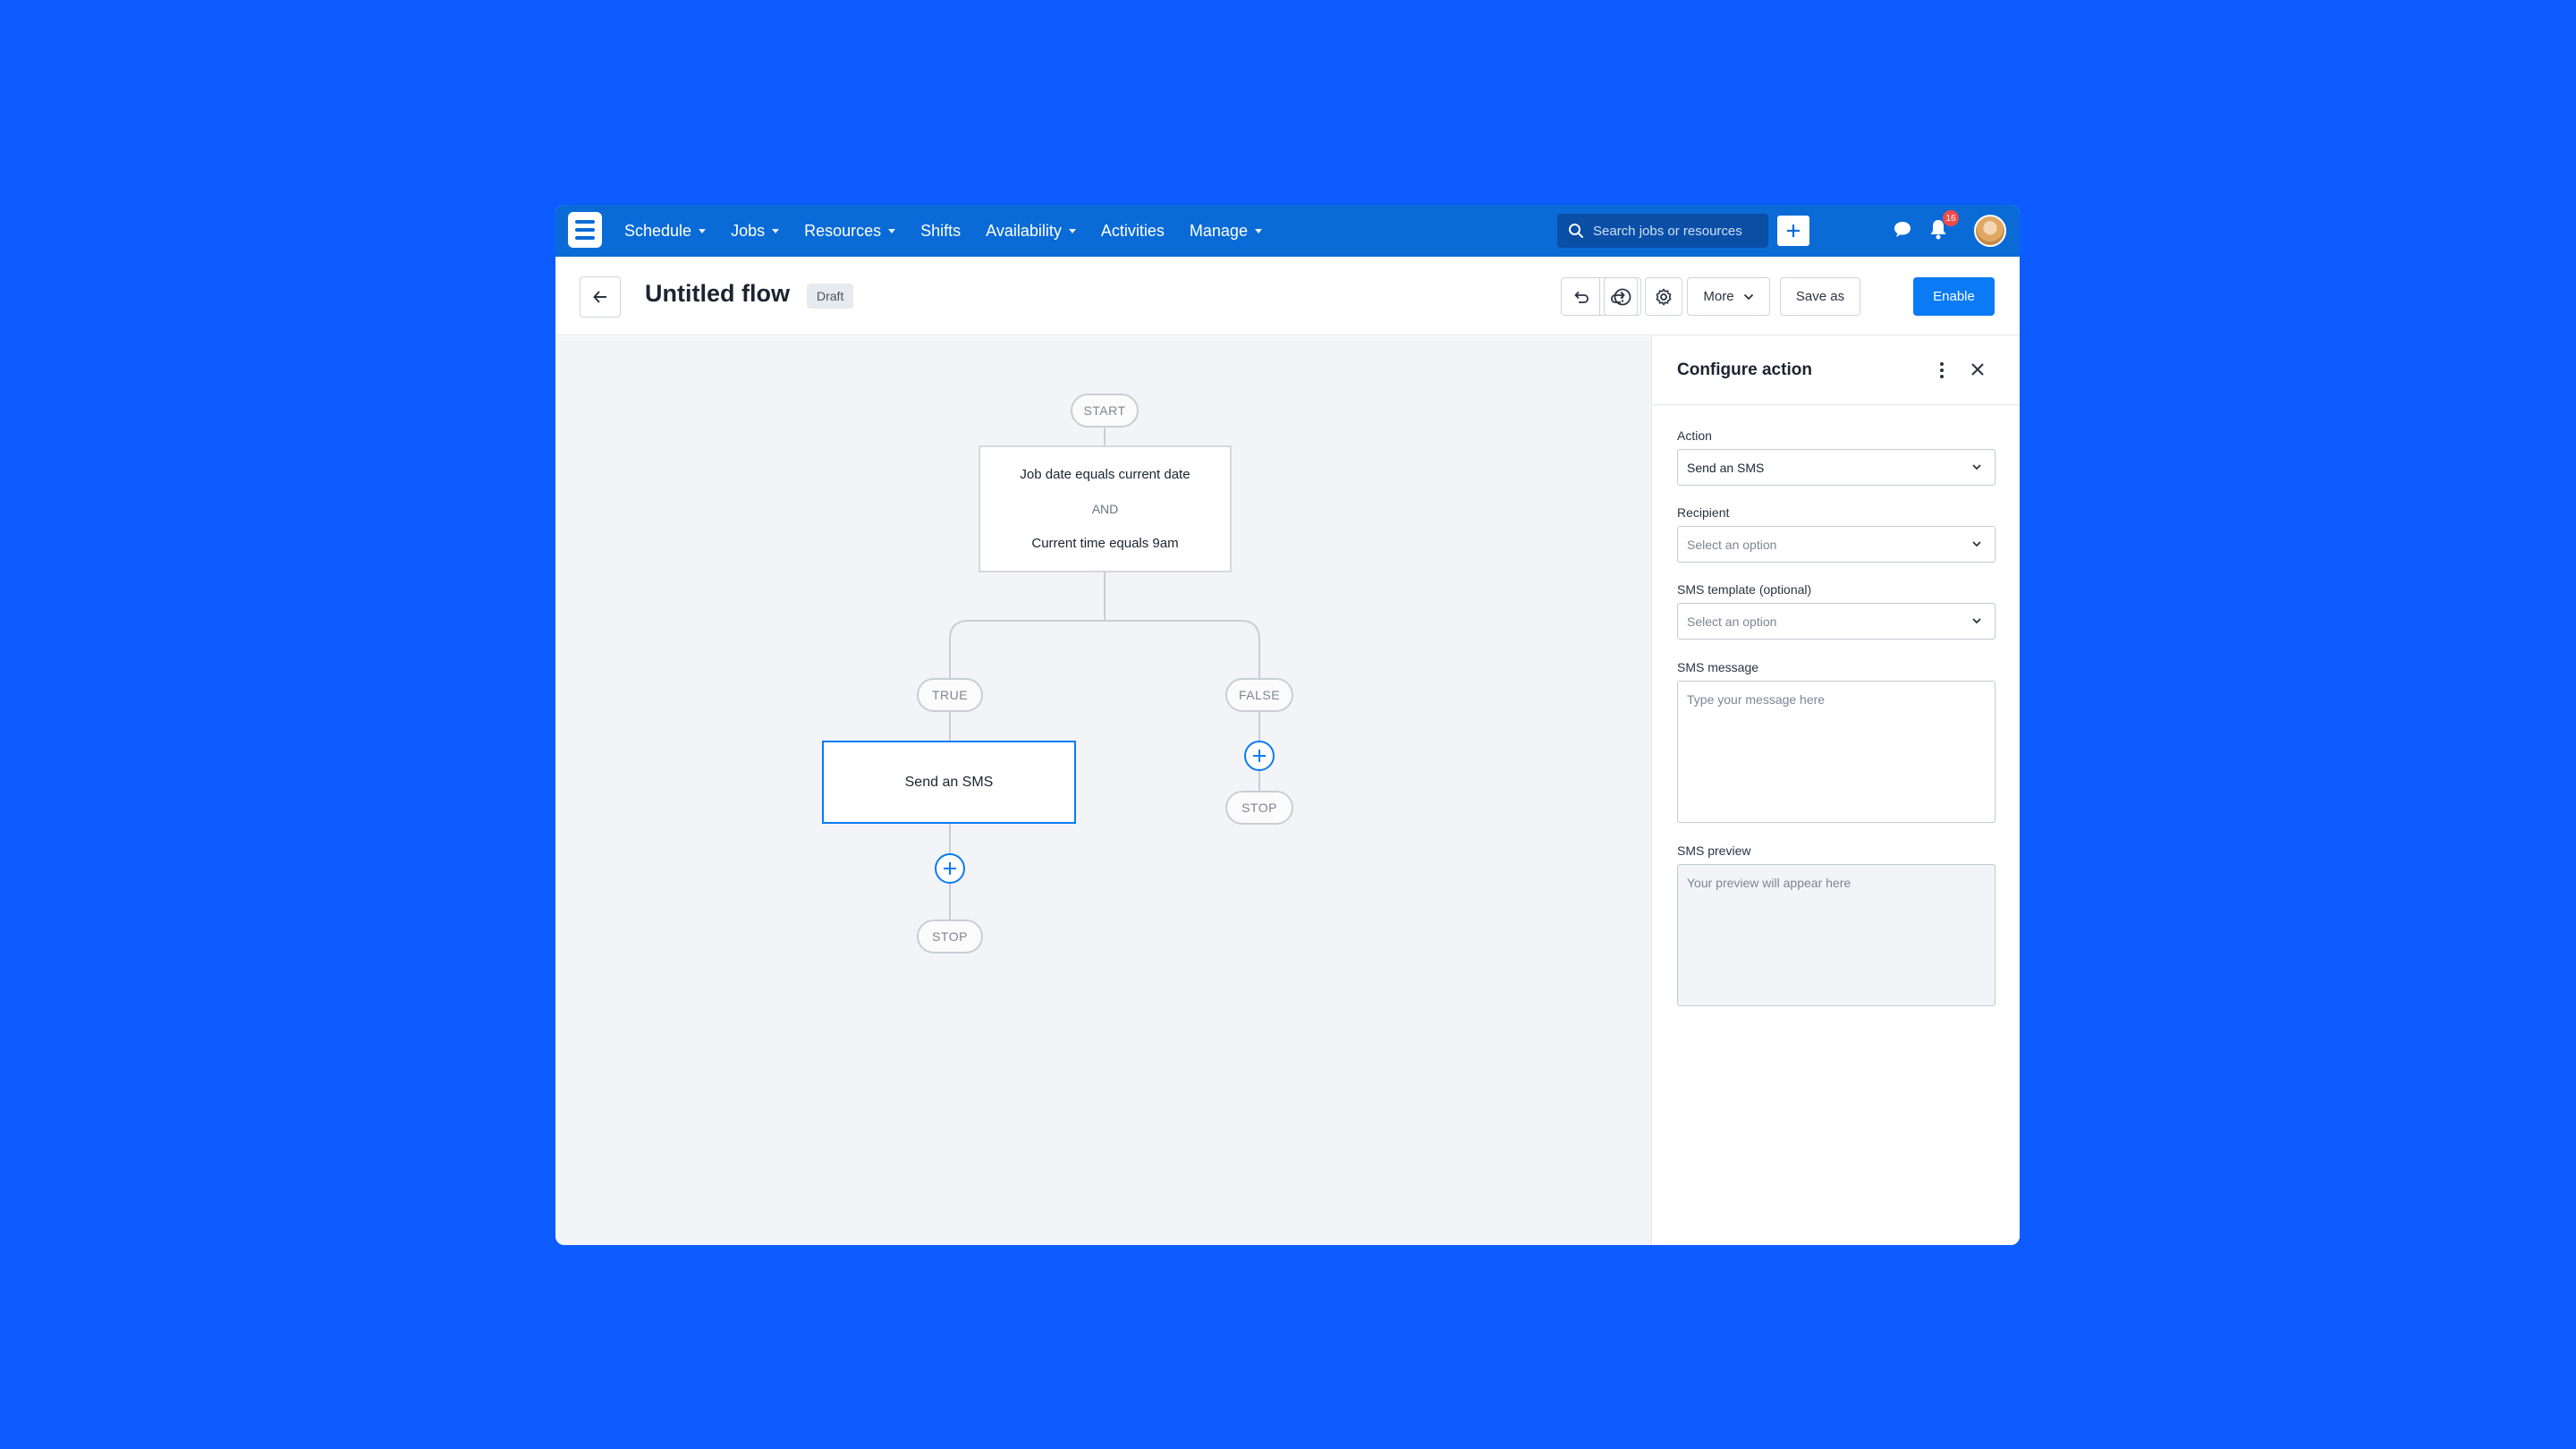 This screenshot has width=2576, height=1449. What do you see at coordinates (1954, 296) in the screenshot?
I see `enable-button: Enable` at bounding box center [1954, 296].